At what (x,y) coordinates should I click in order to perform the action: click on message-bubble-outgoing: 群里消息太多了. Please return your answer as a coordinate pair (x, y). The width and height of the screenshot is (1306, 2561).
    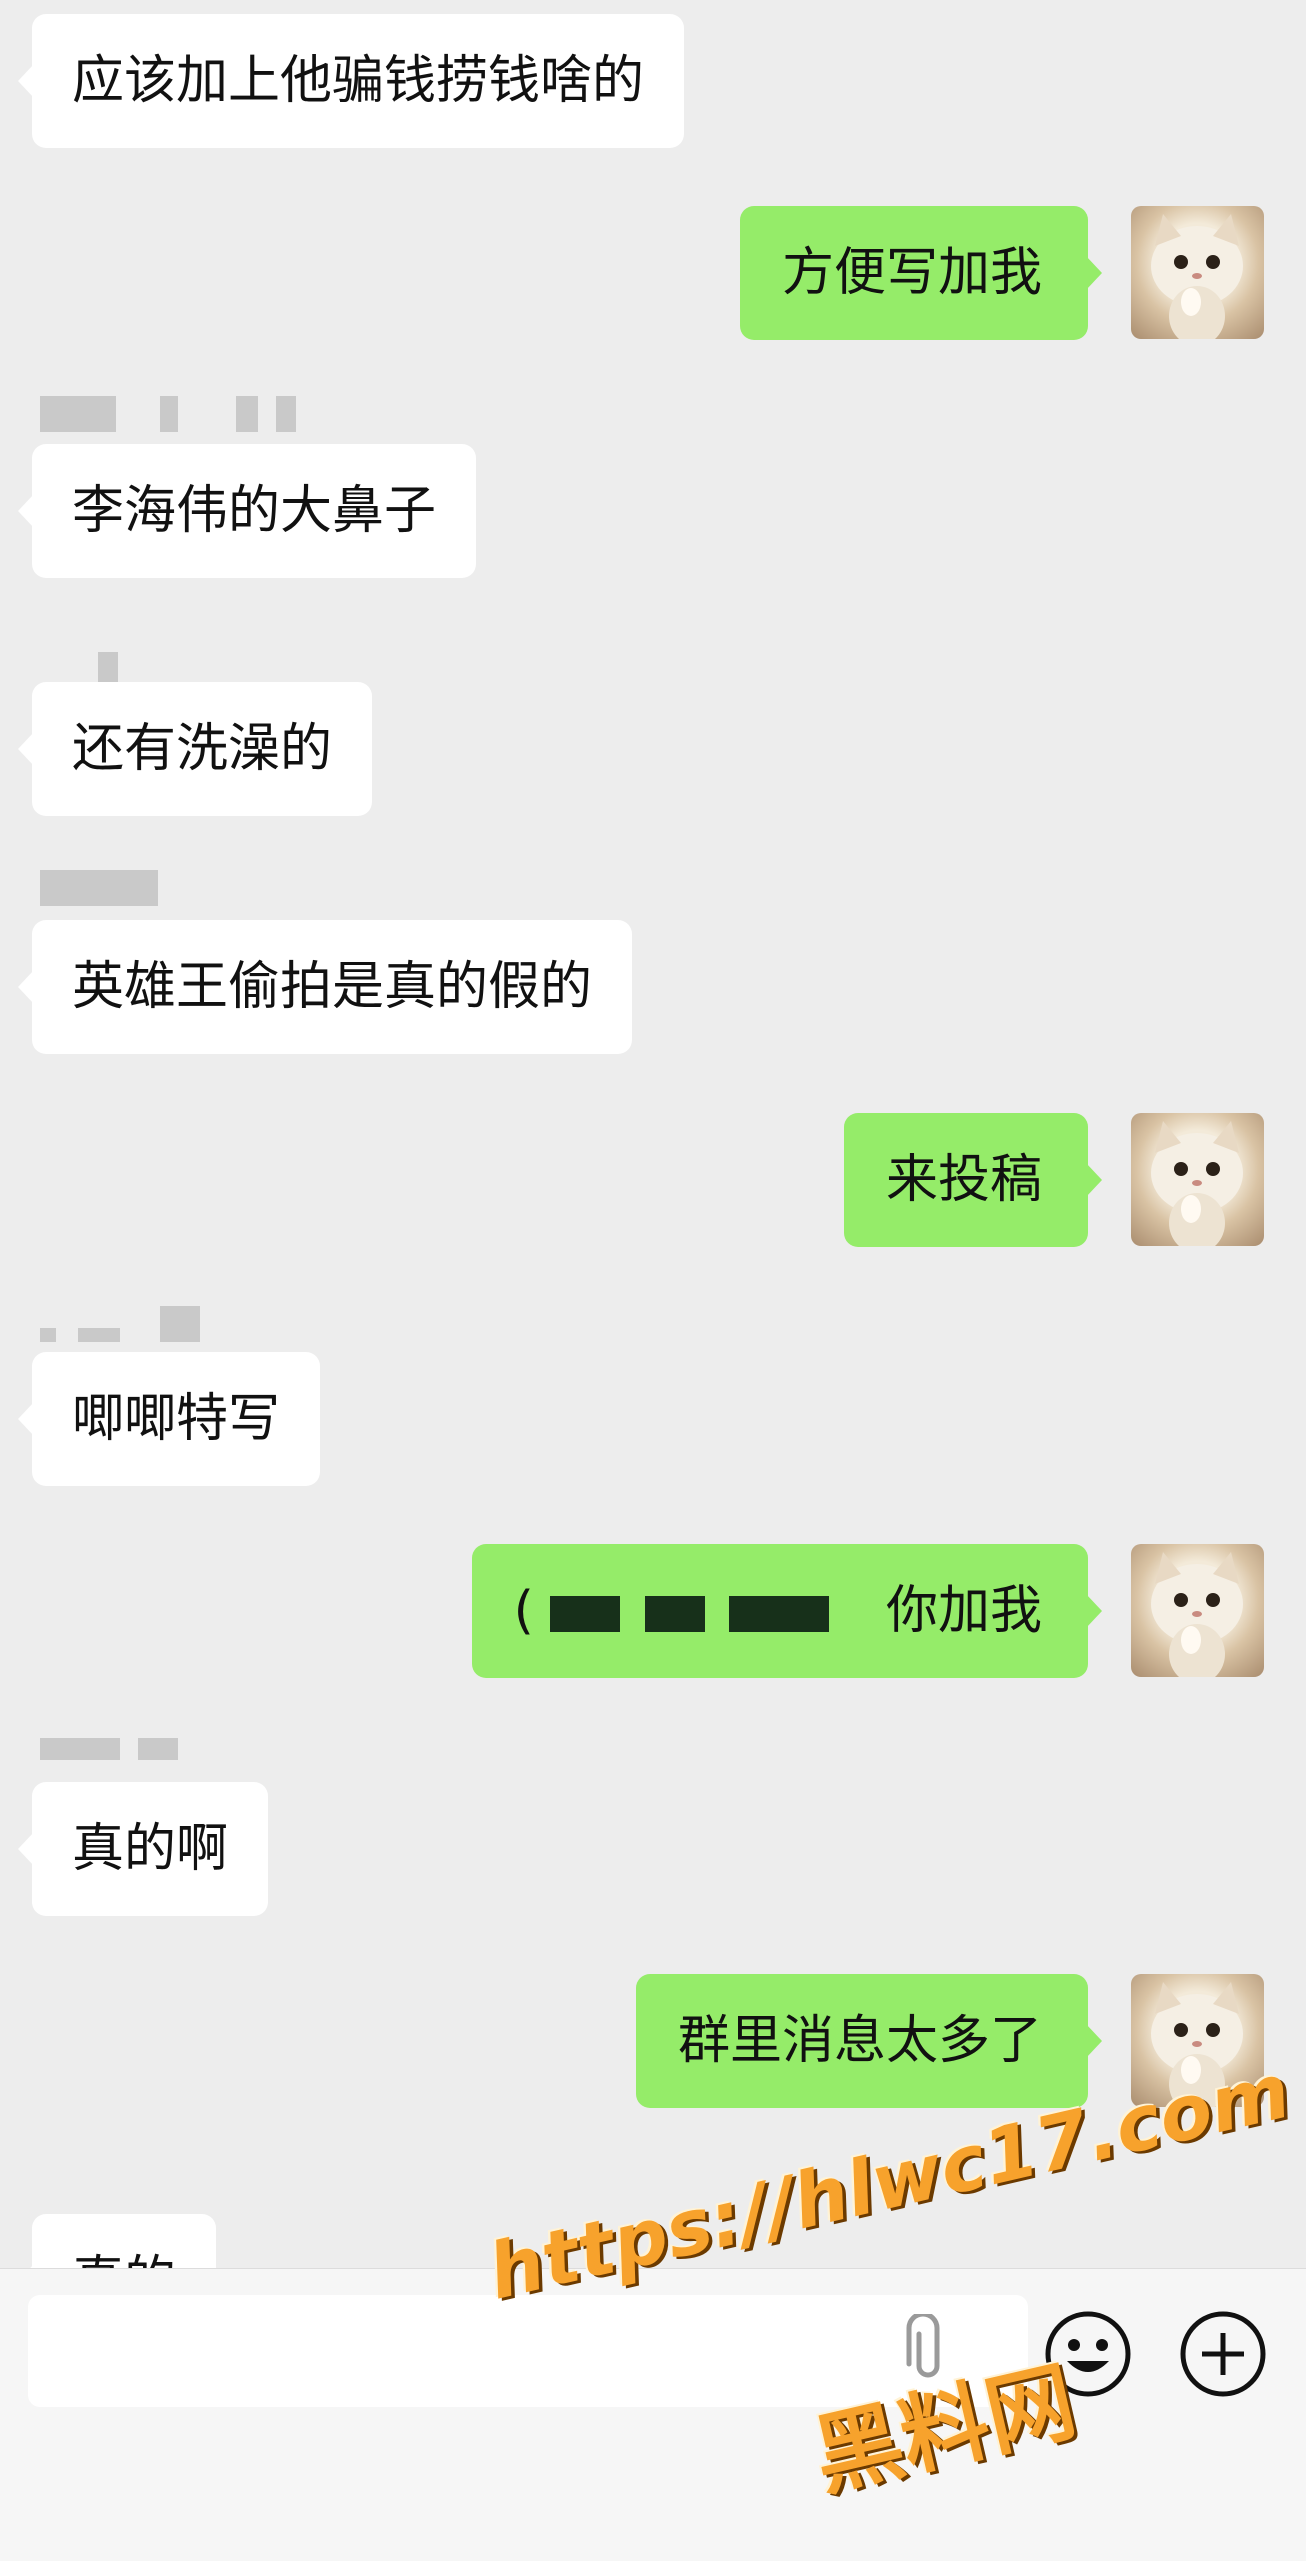
    Looking at the image, I should click on (869, 2041).